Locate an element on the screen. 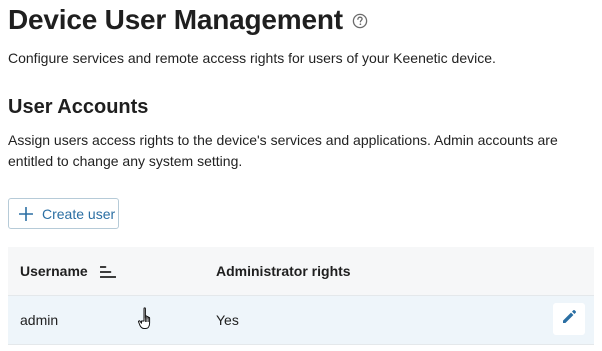  create-user-label: Create user is located at coordinates (79, 213).